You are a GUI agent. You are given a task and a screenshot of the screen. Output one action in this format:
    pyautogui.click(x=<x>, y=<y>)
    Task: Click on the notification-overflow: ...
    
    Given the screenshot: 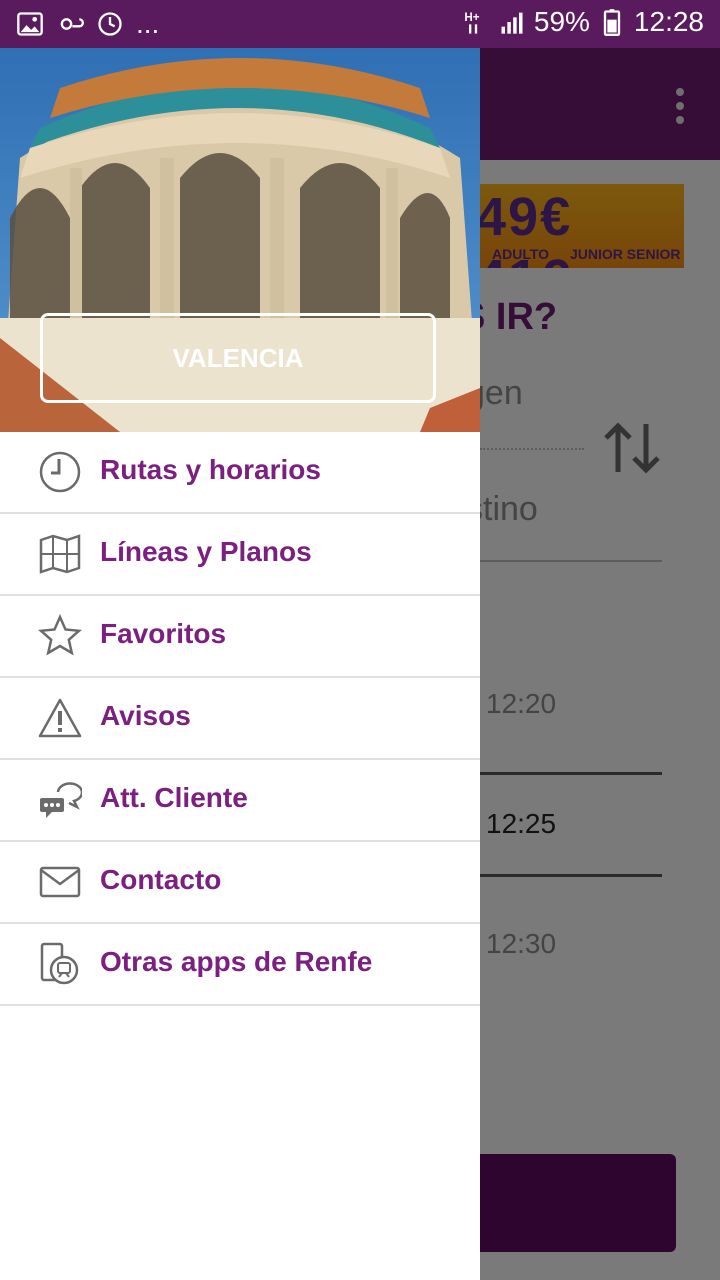 What is the action you would take?
    pyautogui.click(x=148, y=23)
    